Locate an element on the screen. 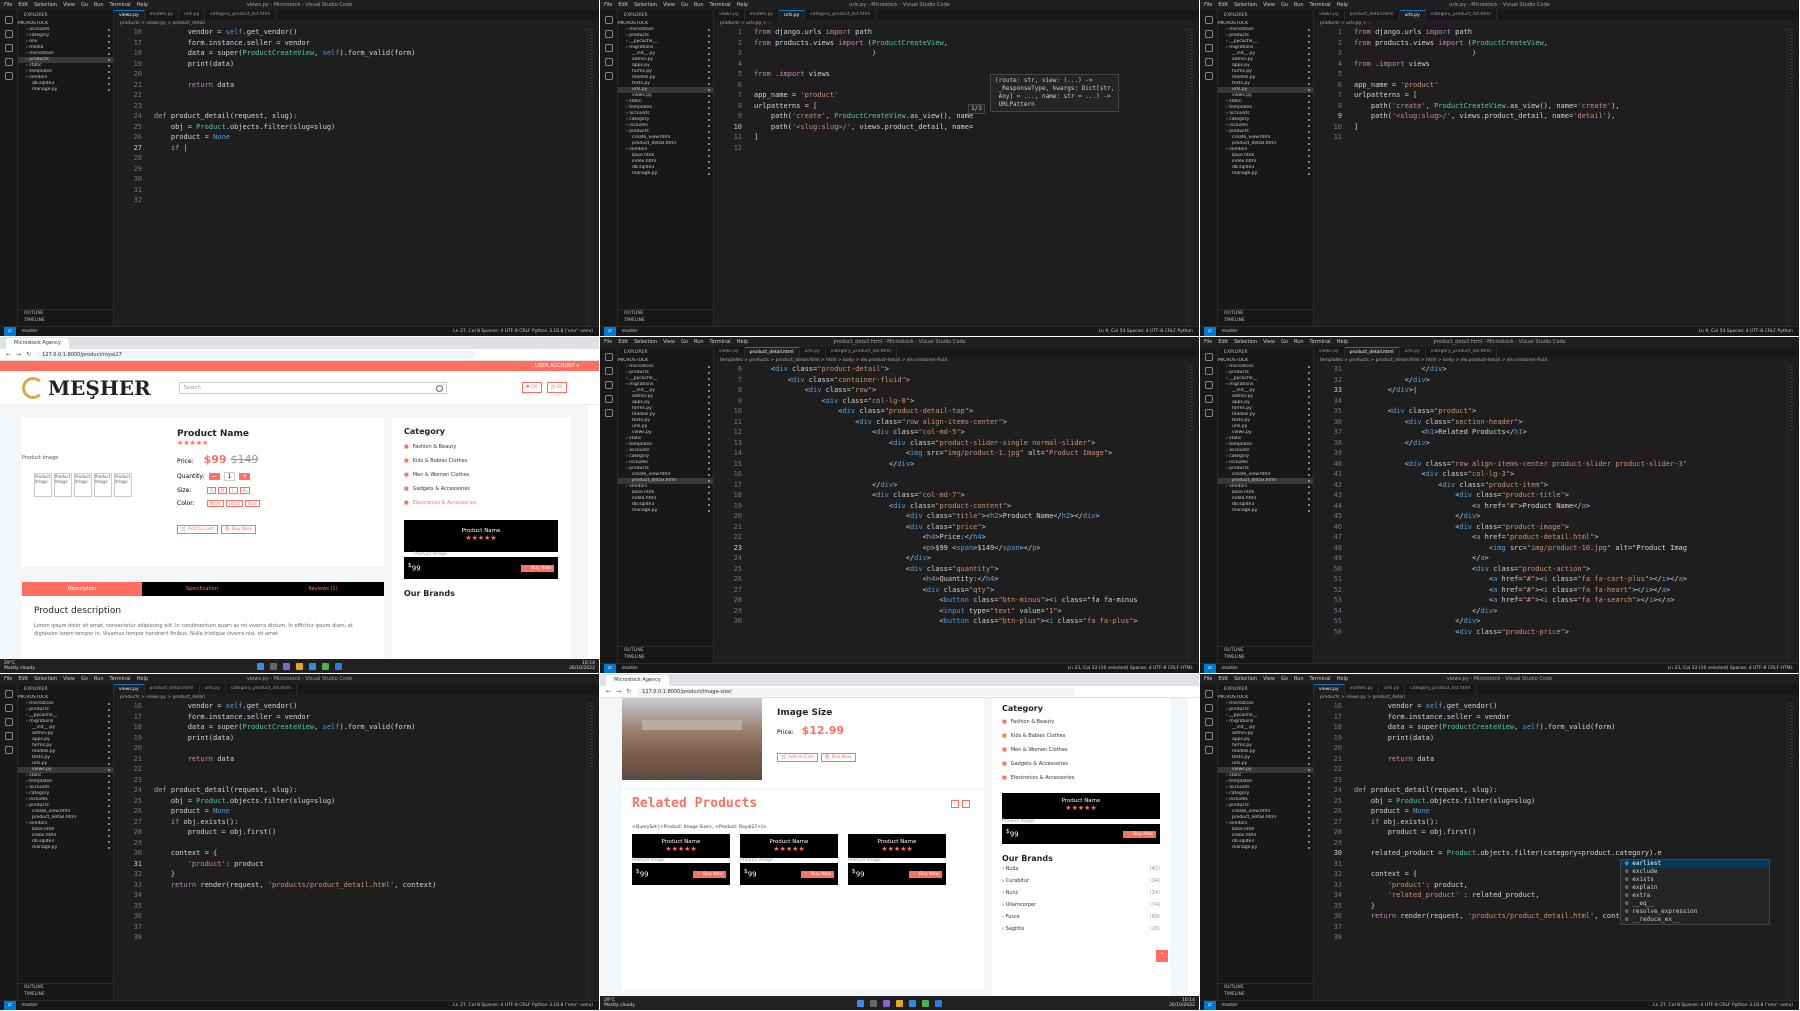 This screenshot has height=1011, width=1800. tab-urls: urls.py is located at coordinates (792, 15).